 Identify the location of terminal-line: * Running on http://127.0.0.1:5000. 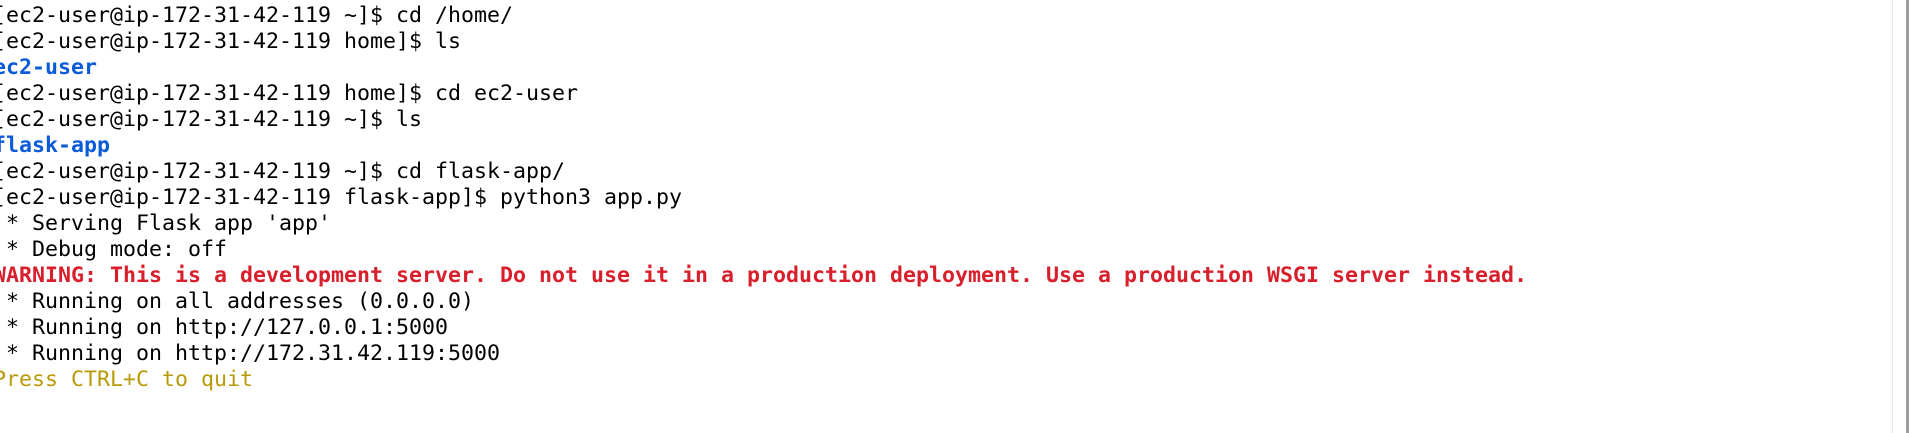
(224, 327).